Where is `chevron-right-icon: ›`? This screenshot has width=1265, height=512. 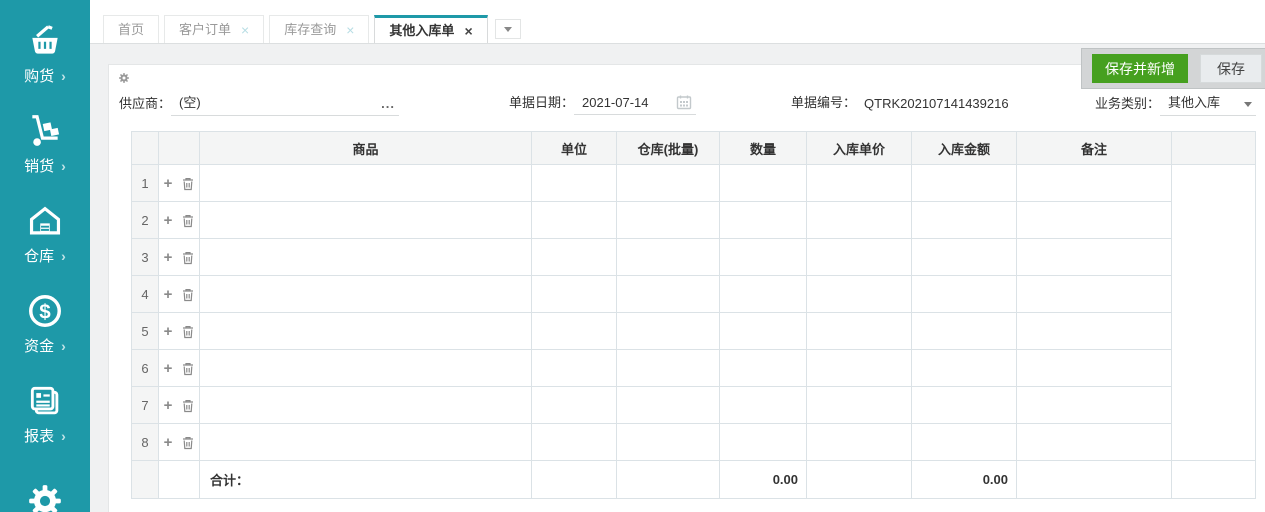
chevron-right-icon: › is located at coordinates (63, 75).